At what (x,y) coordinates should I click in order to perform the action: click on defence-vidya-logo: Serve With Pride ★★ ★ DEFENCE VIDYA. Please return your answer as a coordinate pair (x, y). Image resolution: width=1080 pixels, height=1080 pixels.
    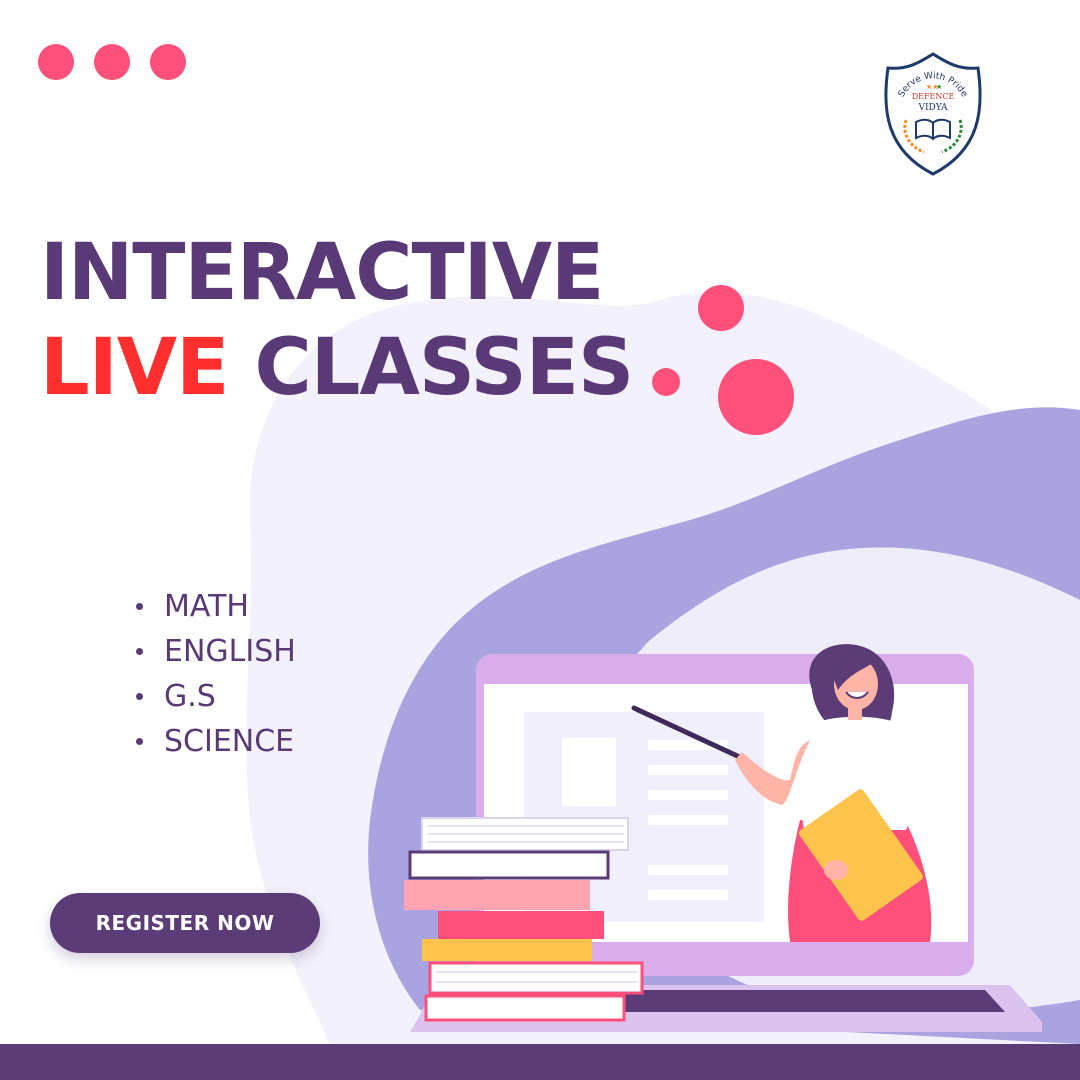
    Looking at the image, I should click on (933, 114).